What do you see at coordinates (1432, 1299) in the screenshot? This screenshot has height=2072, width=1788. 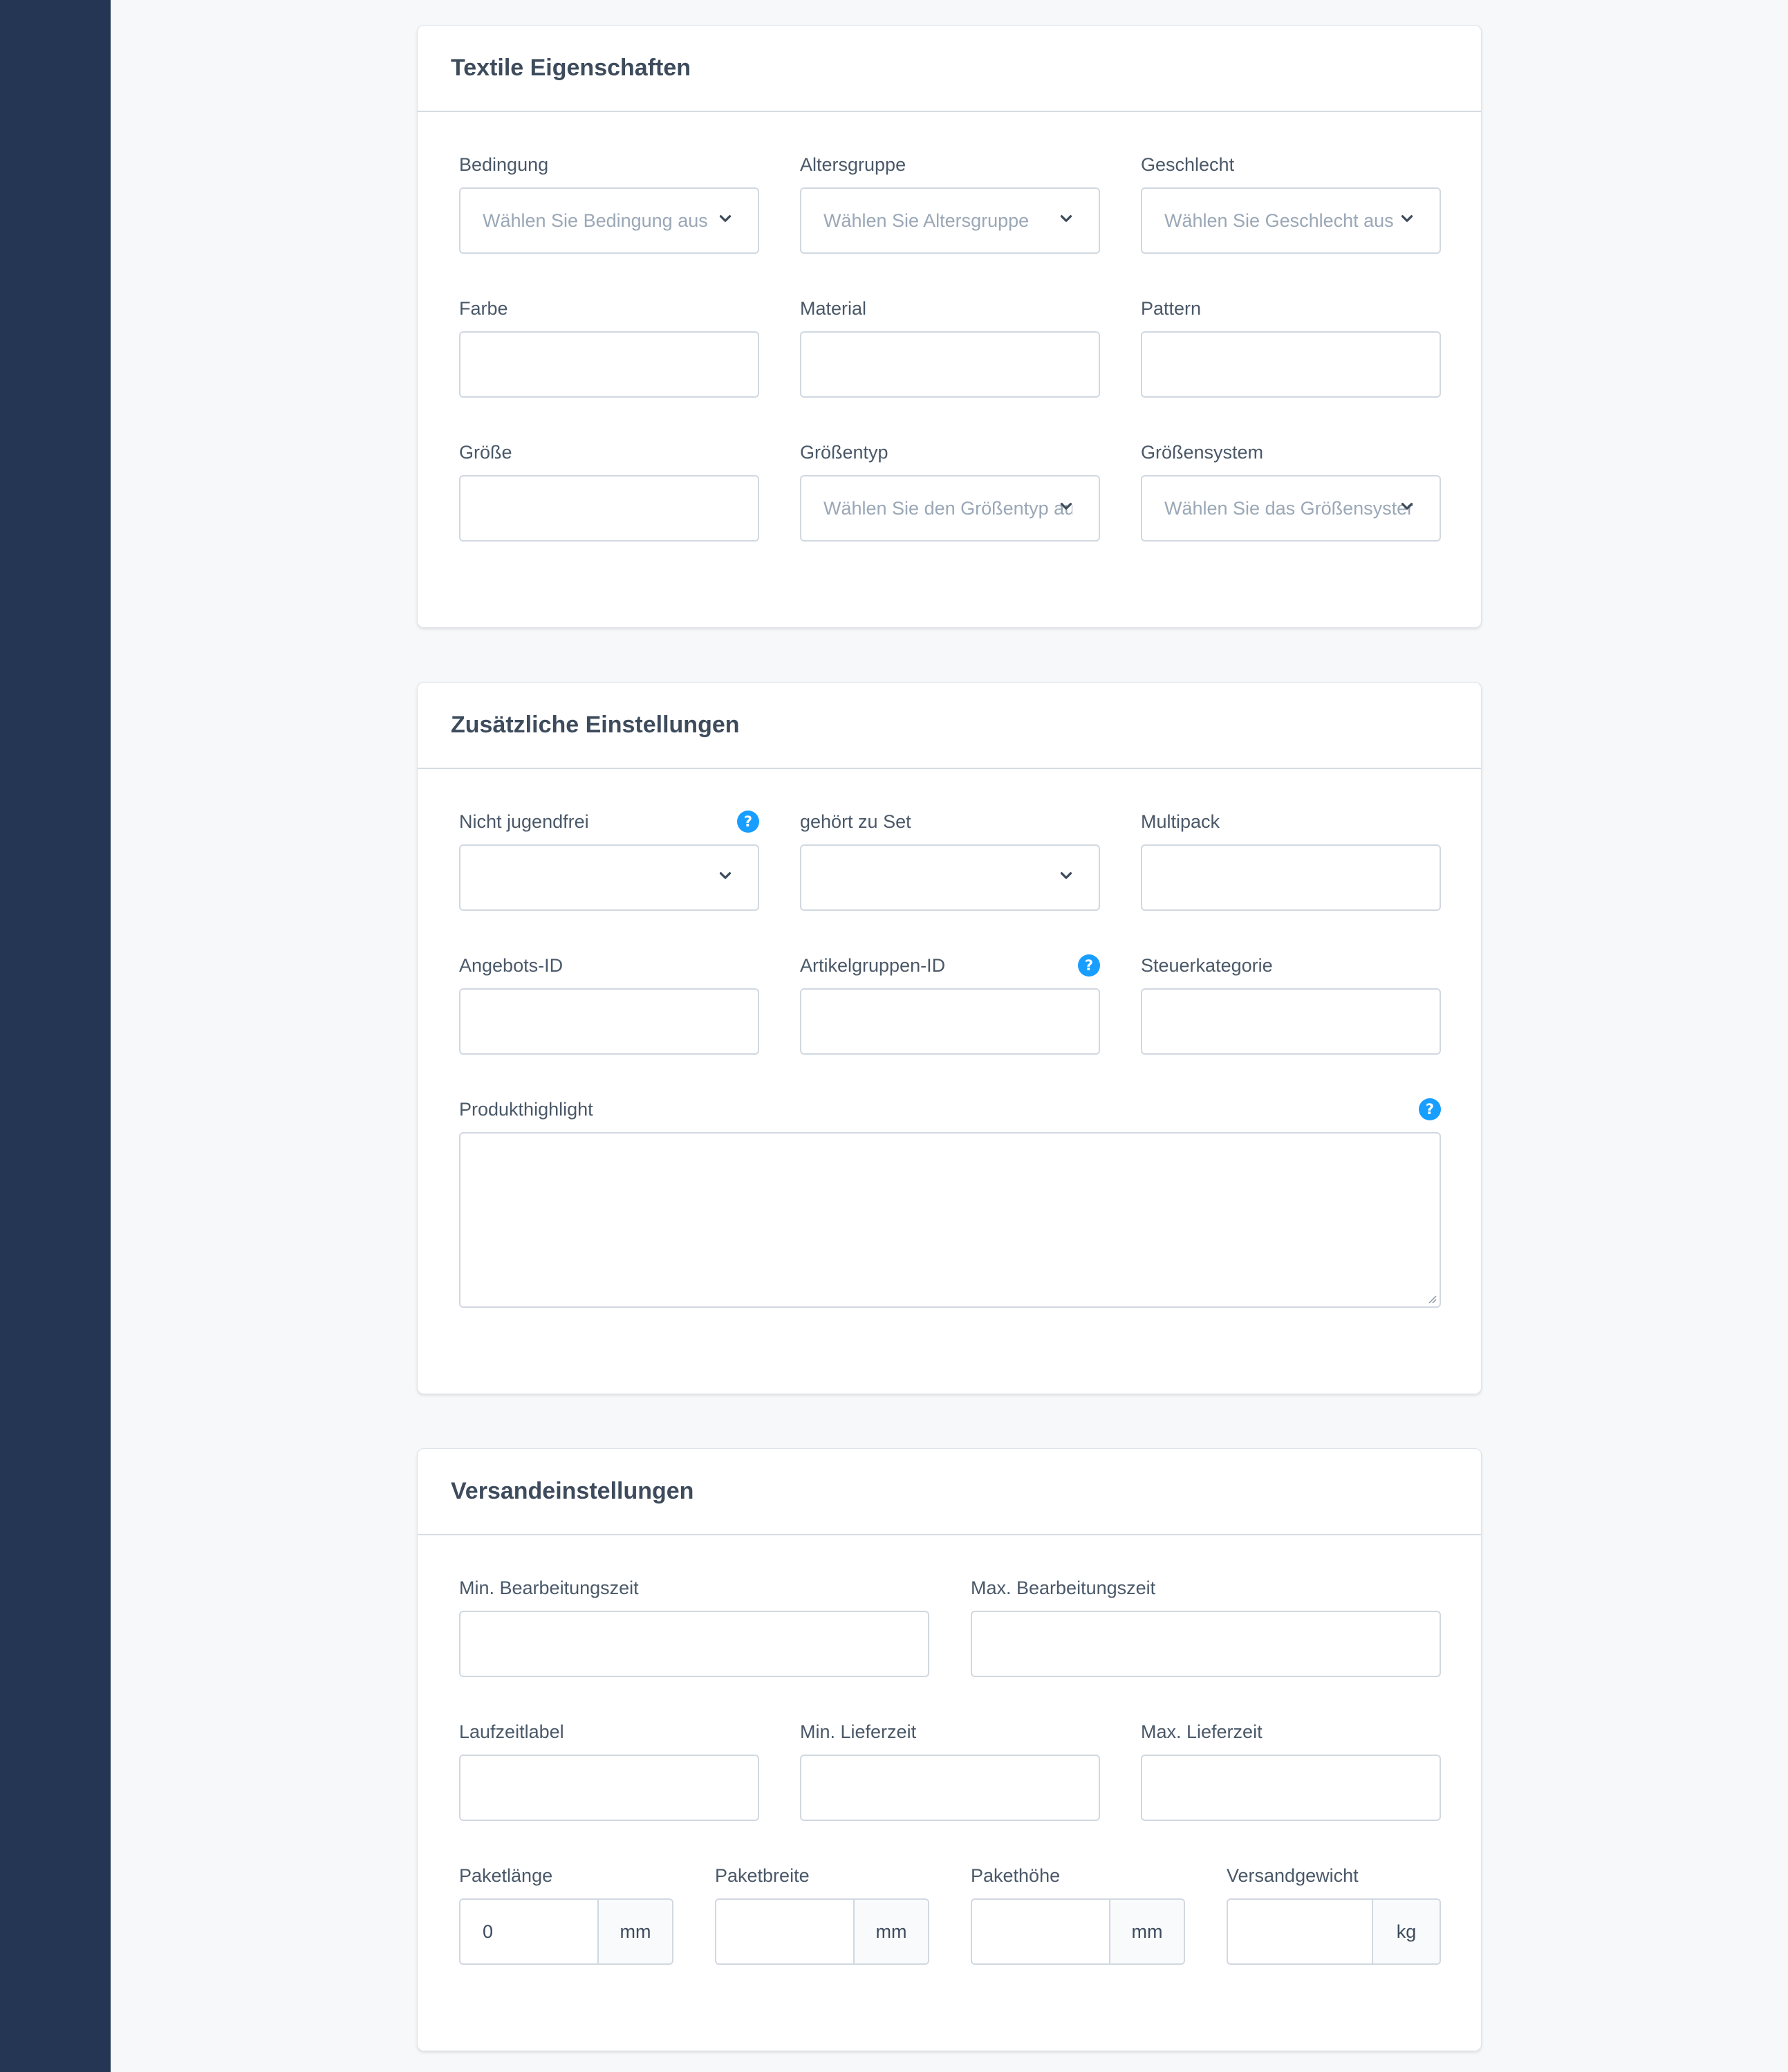 I see `resize-handle-icon` at bounding box center [1432, 1299].